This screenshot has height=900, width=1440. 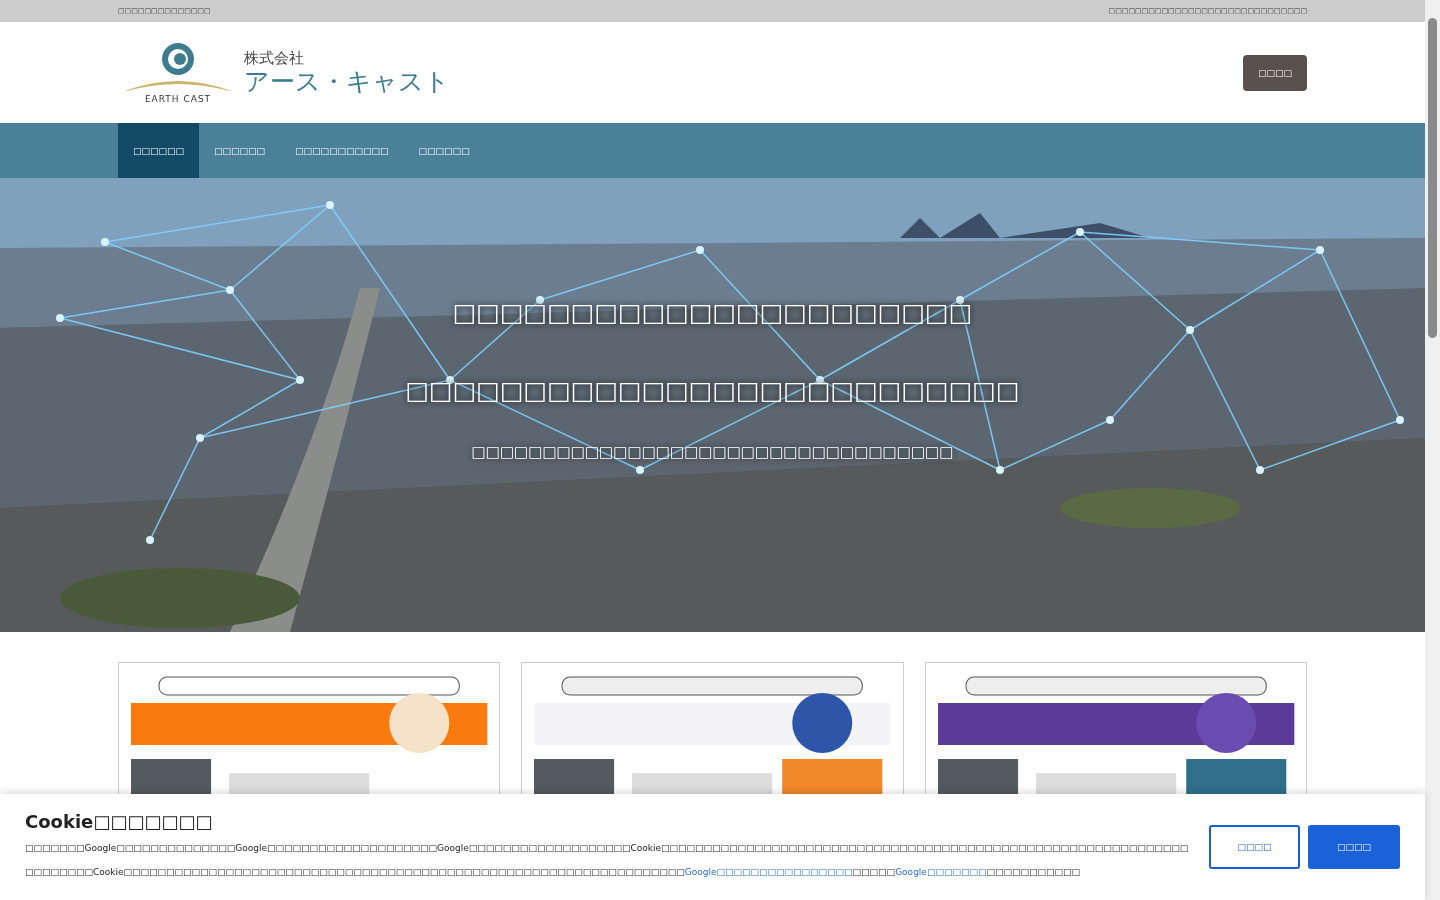 What do you see at coordinates (768, 871) in the screenshot?
I see `privacy-link: Google□□□□□□□□□□□□□□□□` at bounding box center [768, 871].